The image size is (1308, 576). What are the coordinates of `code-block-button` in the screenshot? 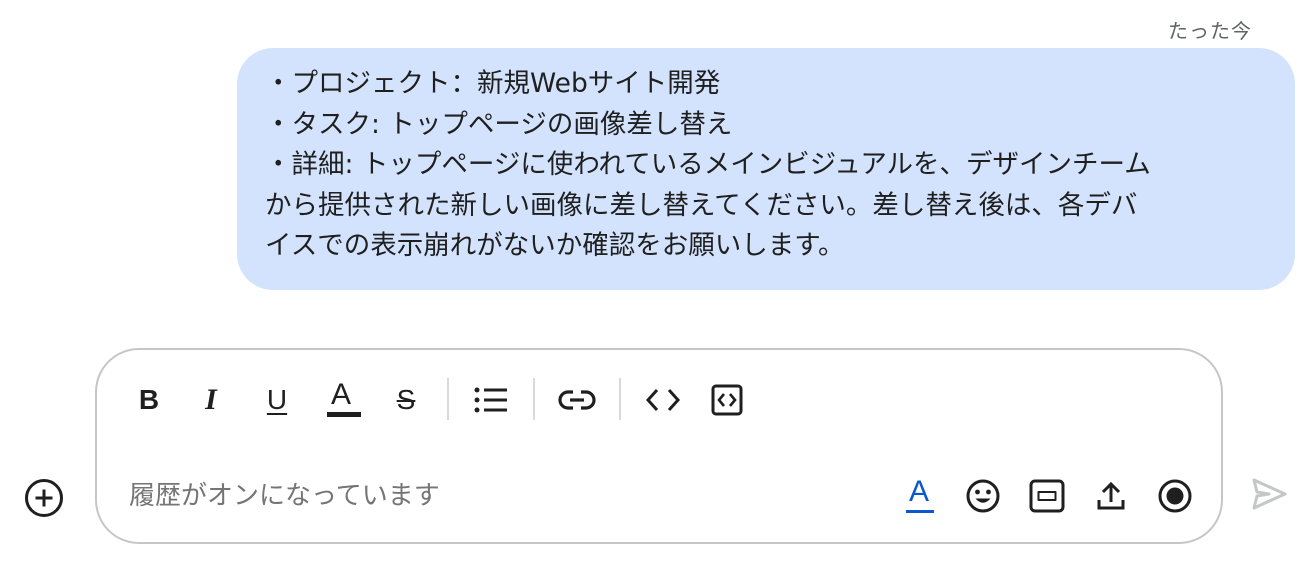 It's located at (727, 400).